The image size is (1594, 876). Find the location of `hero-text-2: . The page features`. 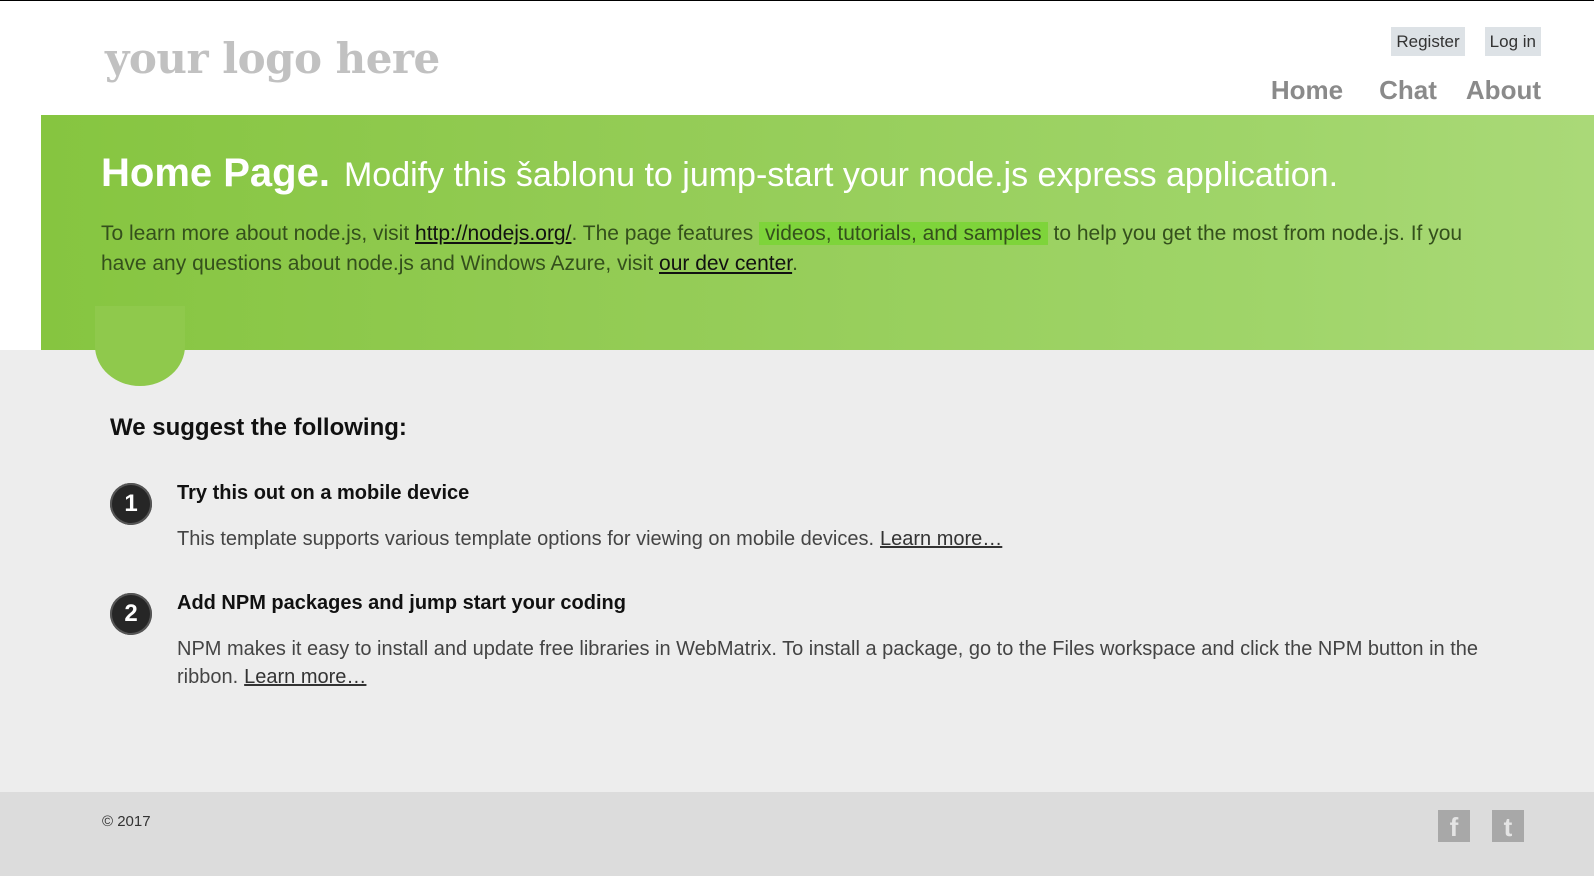

hero-text-2: . The page features is located at coordinates (662, 233).